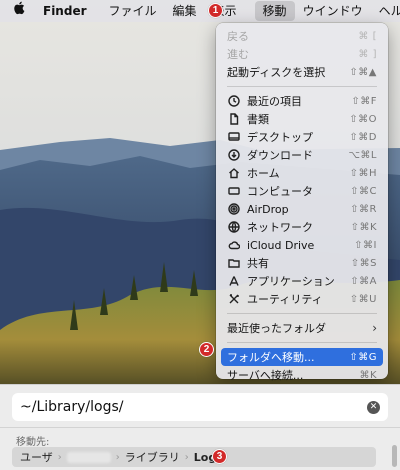 Image resolution: width=400 pixels, height=470 pixels. What do you see at coordinates (285, 299) in the screenshot?
I see `menu-item-label: ユーティリティ` at bounding box center [285, 299].